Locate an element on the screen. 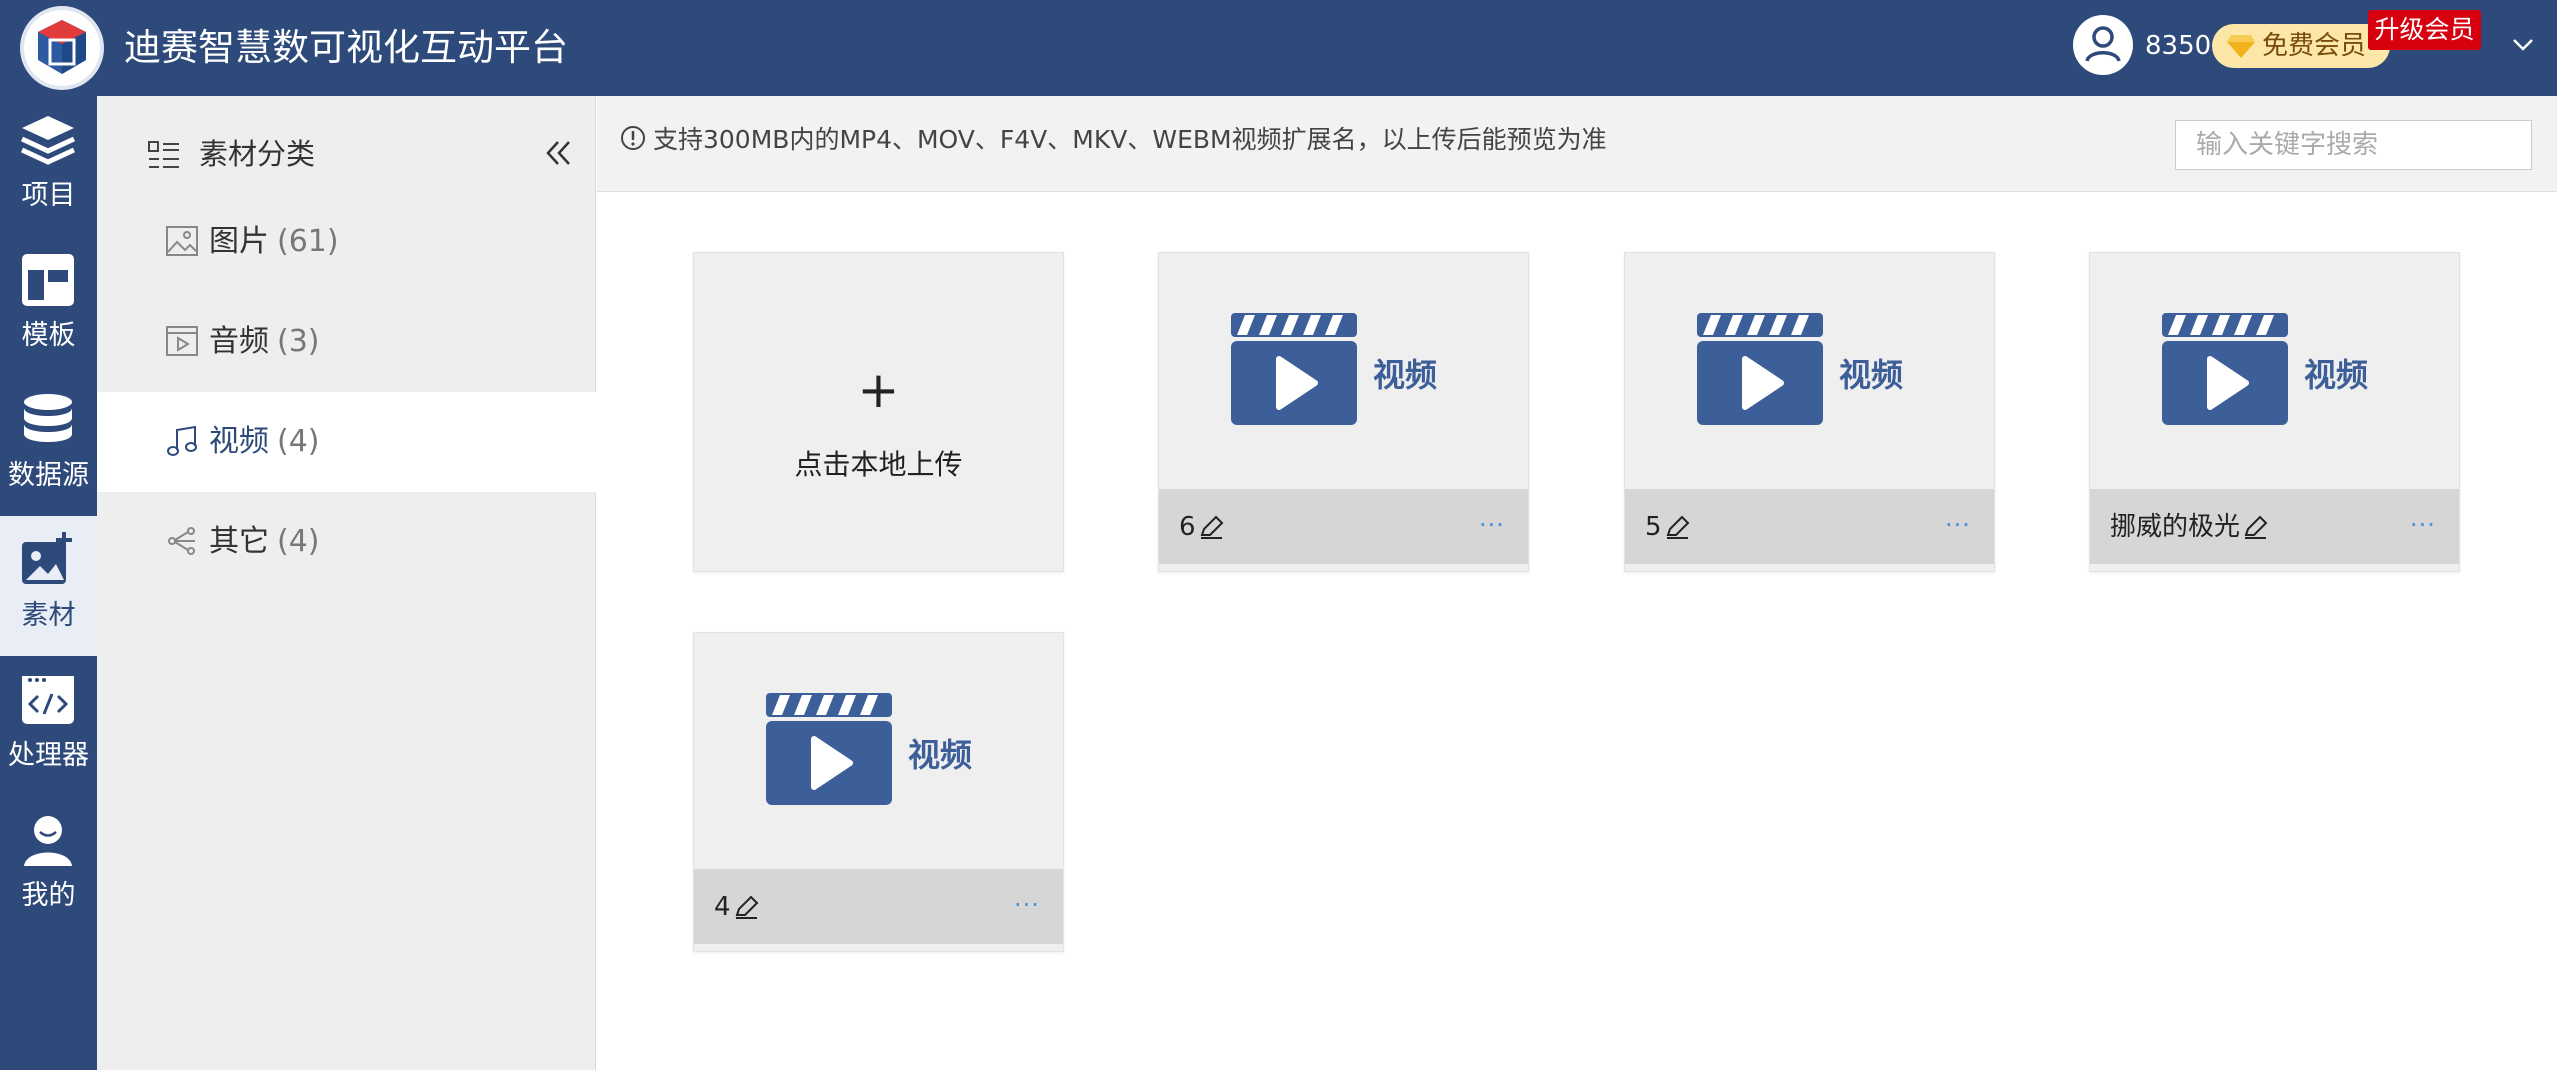 The height and width of the screenshot is (1070, 2557). video-card: 视频 挪威的极光 ··· is located at coordinates (2274, 412).